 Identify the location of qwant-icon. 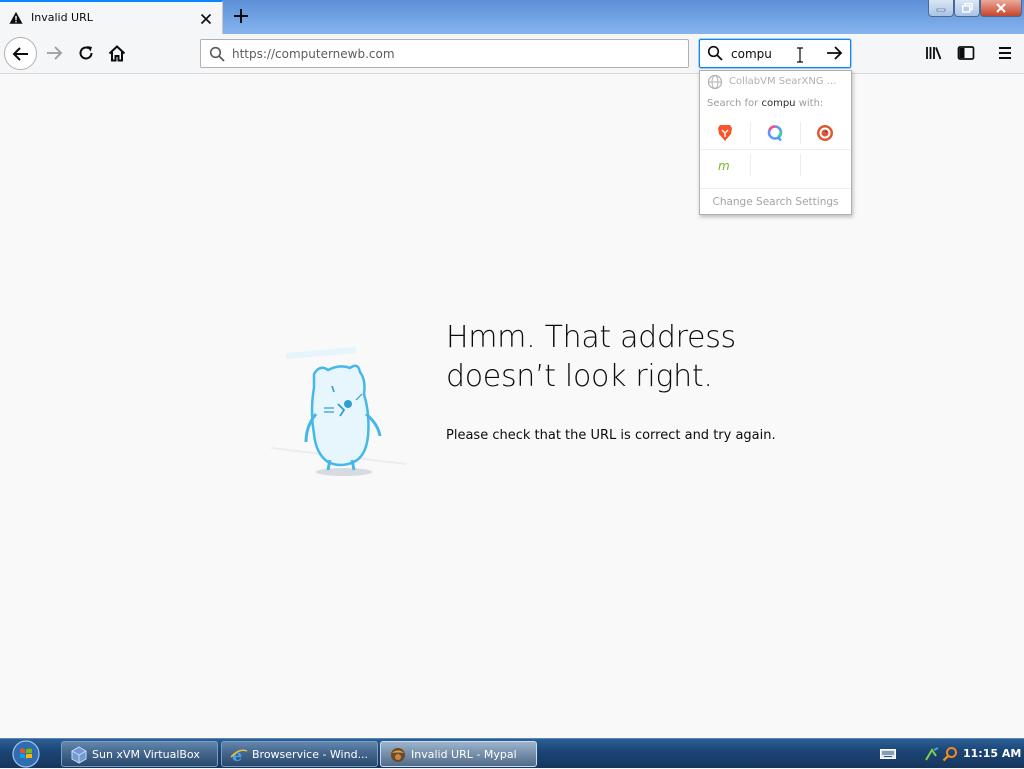
(775, 133).